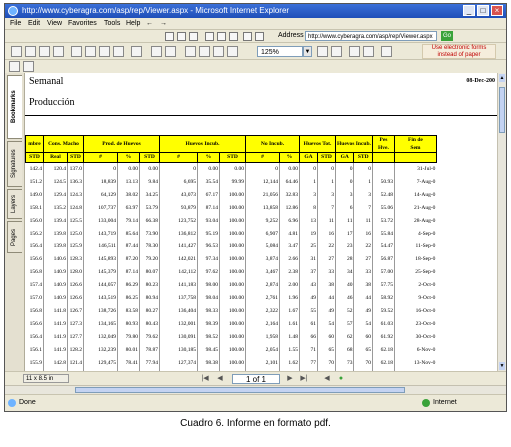  What do you see at coordinates (363, 182) in the screenshot?
I see `table-cell: 1` at bounding box center [363, 182].